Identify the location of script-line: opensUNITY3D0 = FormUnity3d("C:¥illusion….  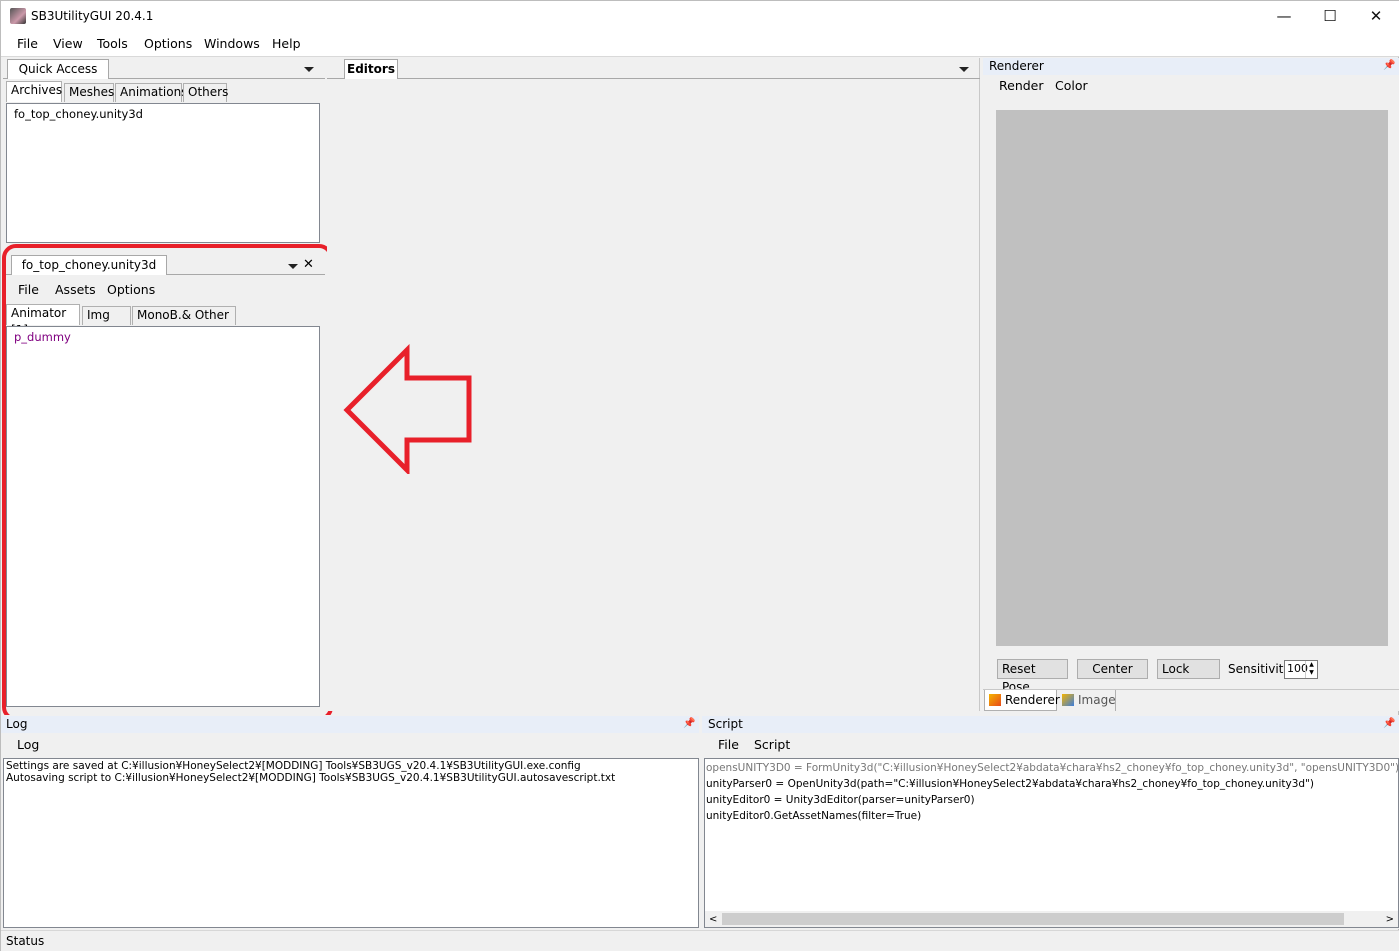
(1052, 768).